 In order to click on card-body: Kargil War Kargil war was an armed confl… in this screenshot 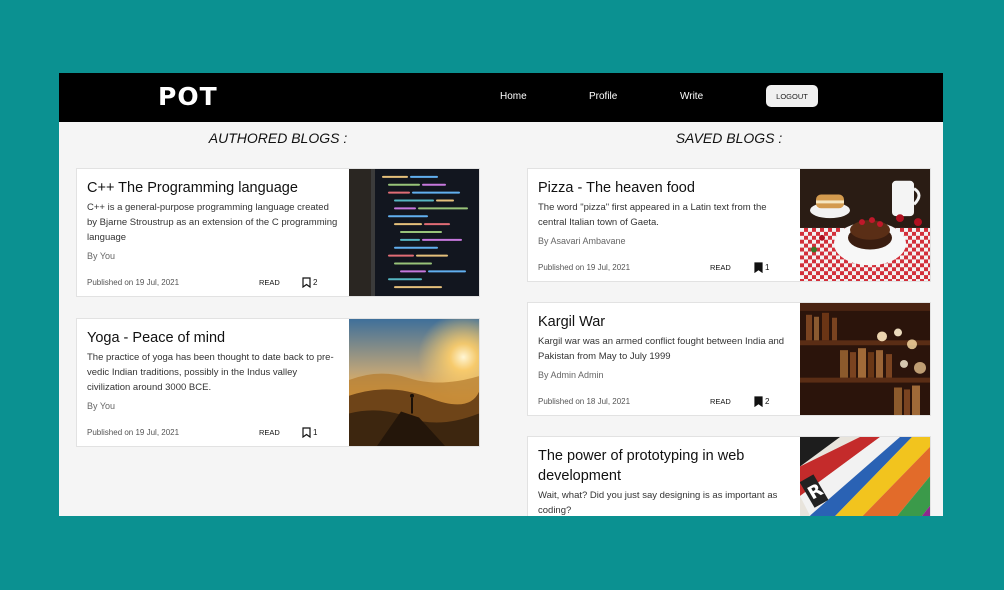, I will do `click(664, 346)`.